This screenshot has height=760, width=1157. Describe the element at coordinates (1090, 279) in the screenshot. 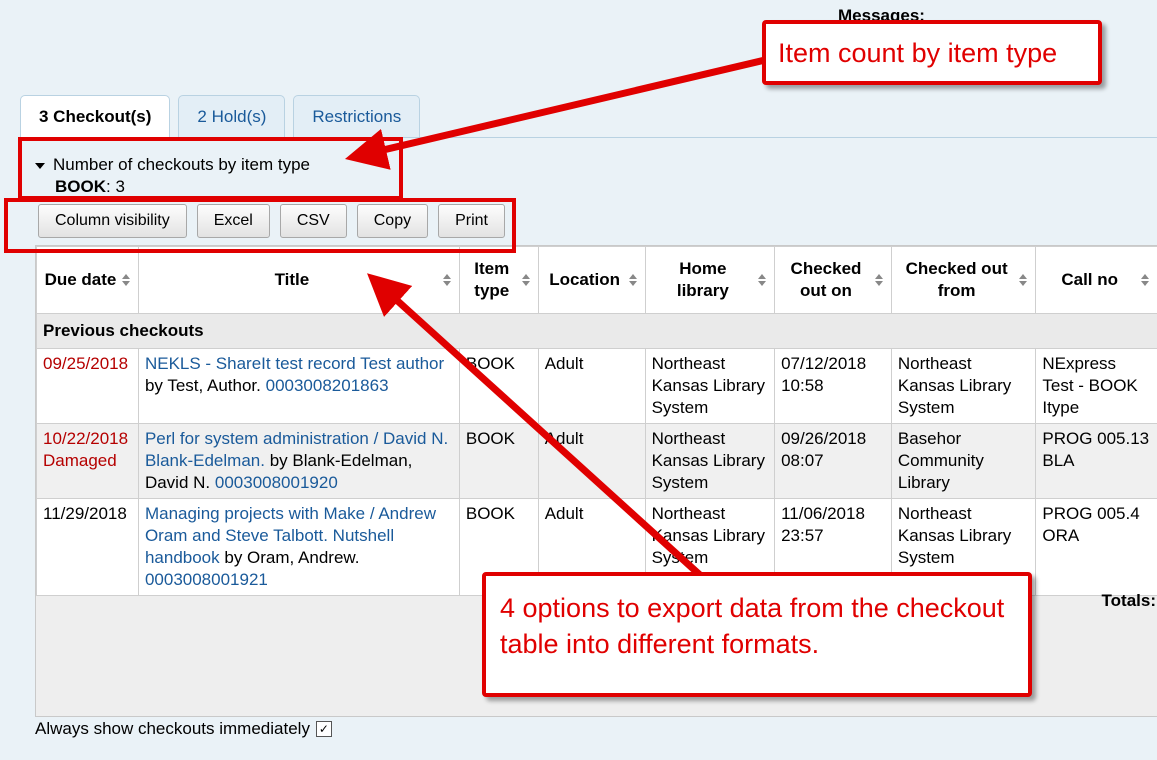

I see `header-label: Call no` at that location.